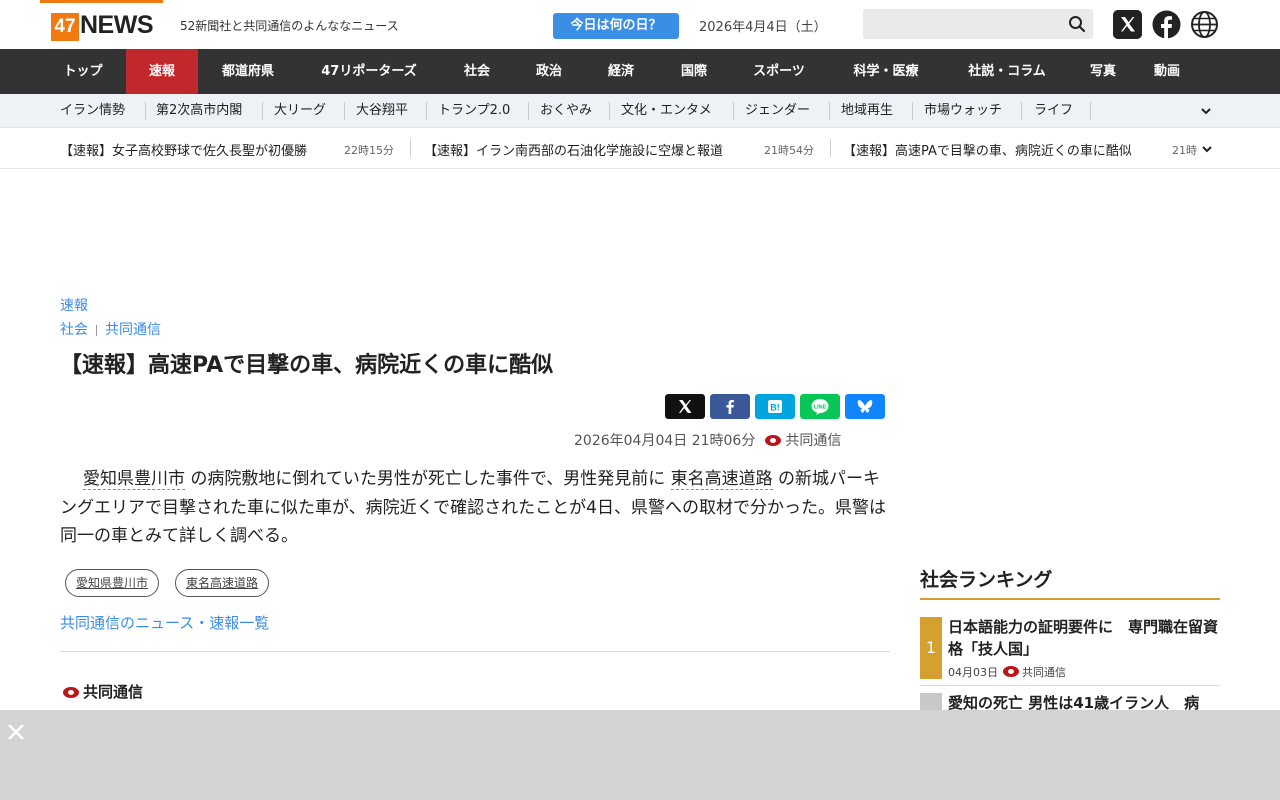 Image resolution: width=1280 pixels, height=800 pixels. I want to click on today-in-history-button: 今日は何の日？, so click(616, 26).